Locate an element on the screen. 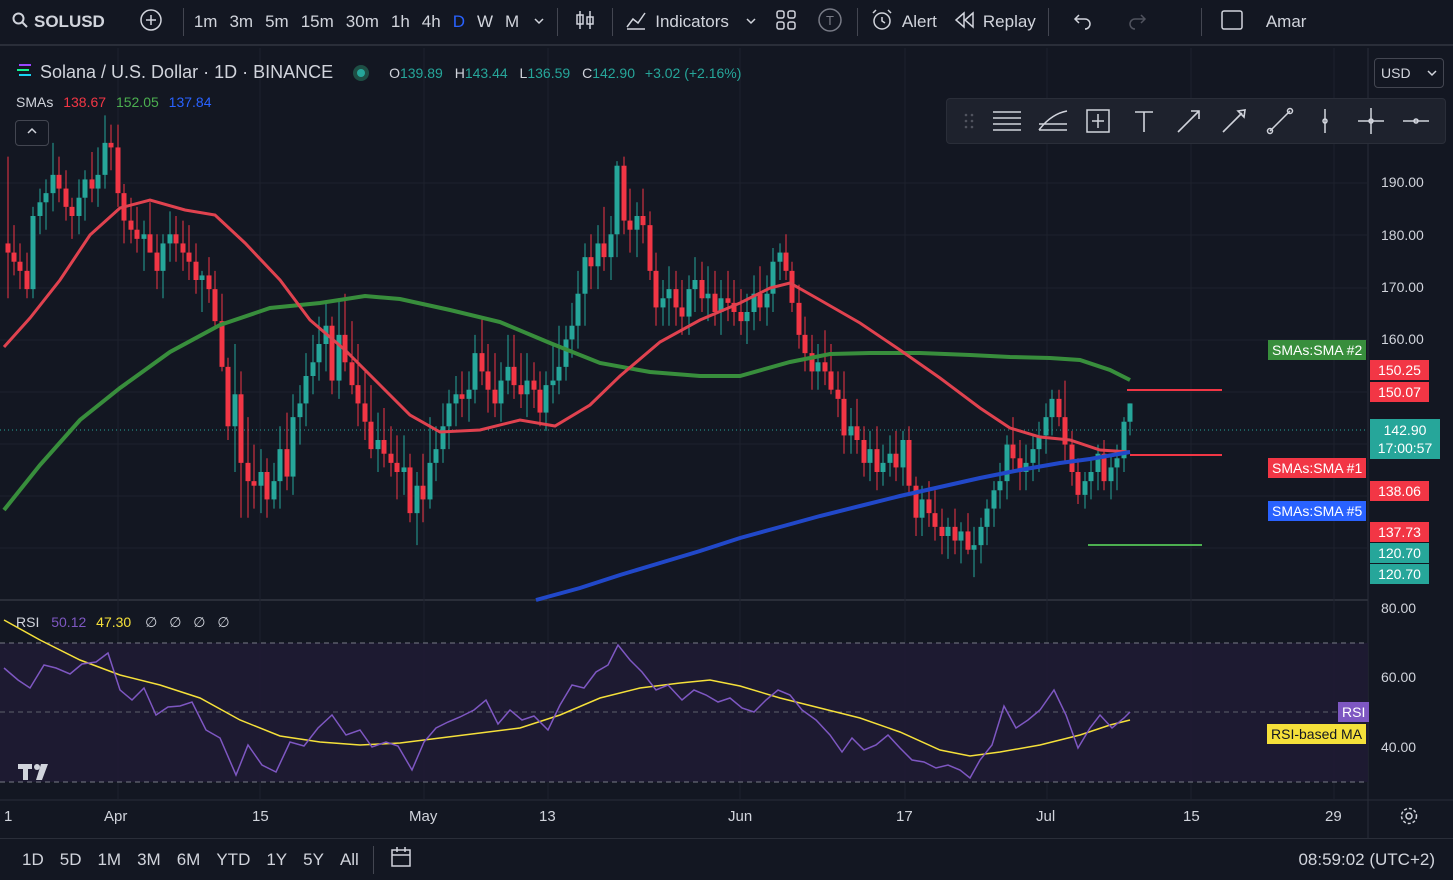 The width and height of the screenshot is (1453, 880). redo-button is located at coordinates (1137, 22).